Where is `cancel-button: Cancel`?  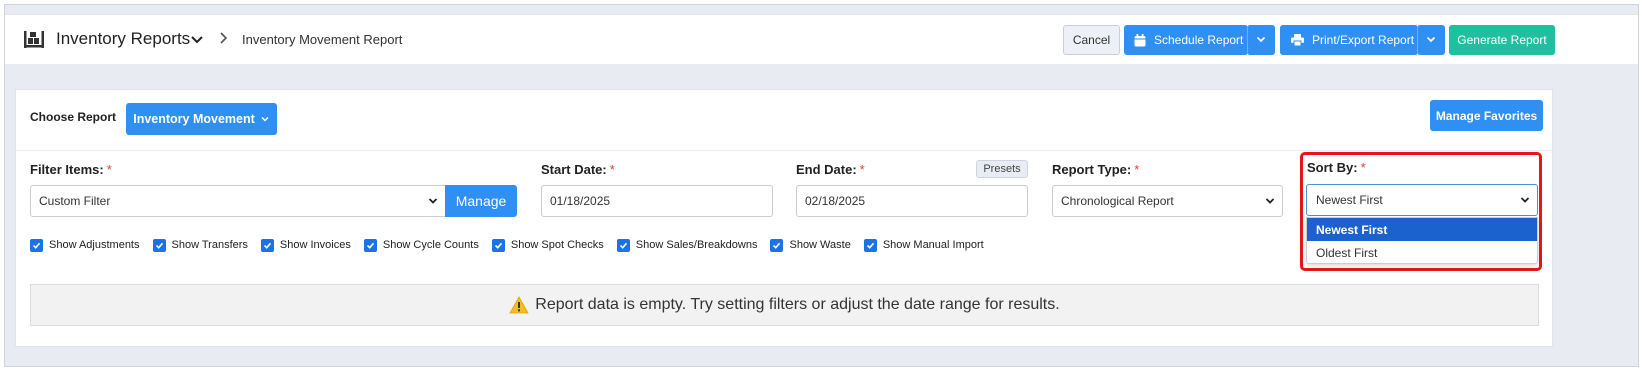
cancel-button: Cancel is located at coordinates (1091, 40).